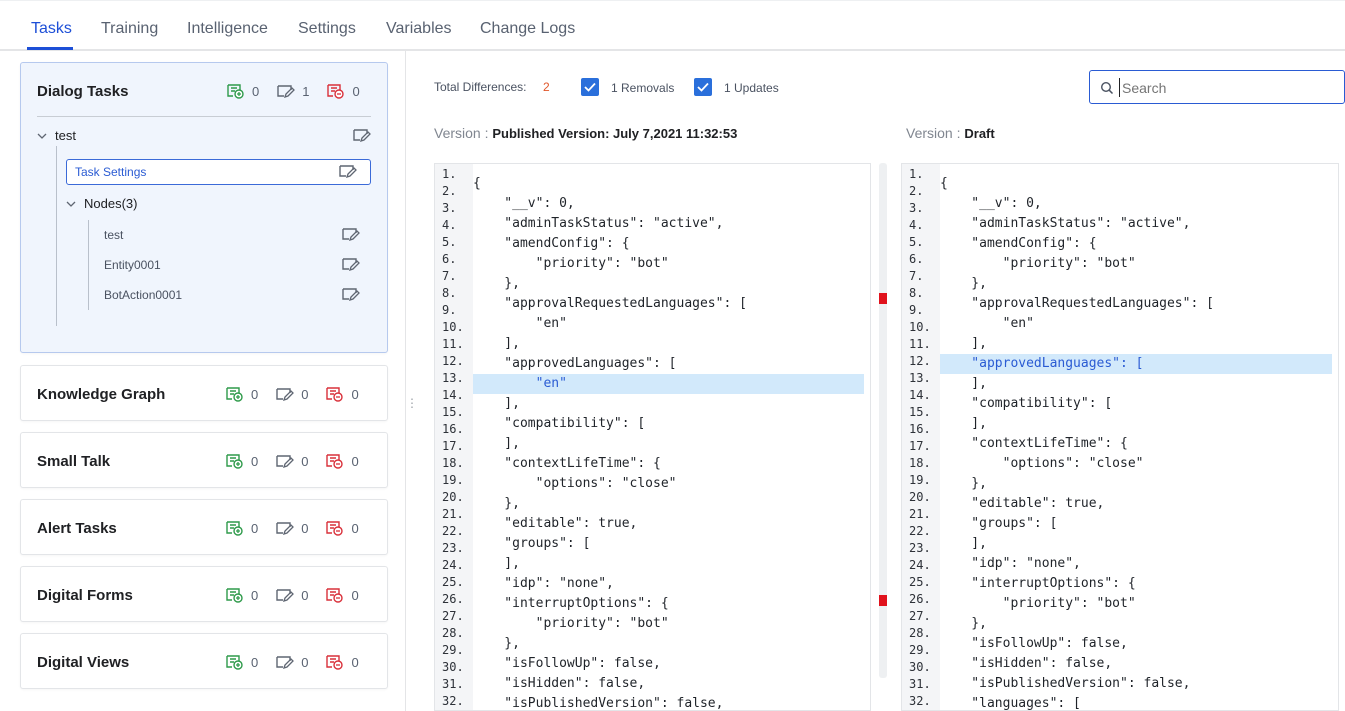 The image size is (1345, 711). Describe the element at coordinates (113, 235) in the screenshot. I see `node-item: test` at that location.